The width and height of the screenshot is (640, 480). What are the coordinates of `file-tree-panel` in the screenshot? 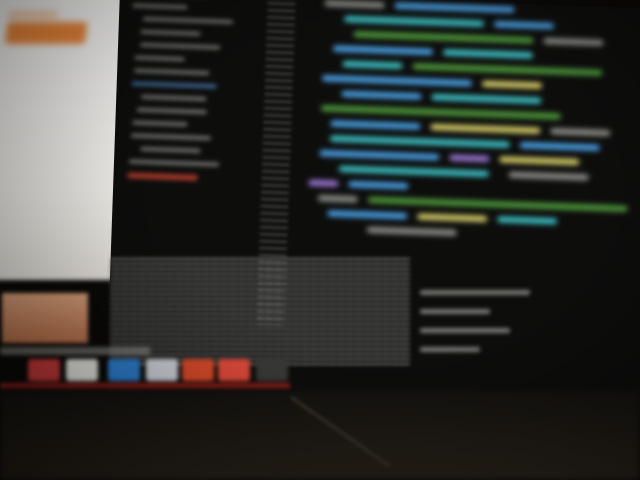 It's located at (188, 97).